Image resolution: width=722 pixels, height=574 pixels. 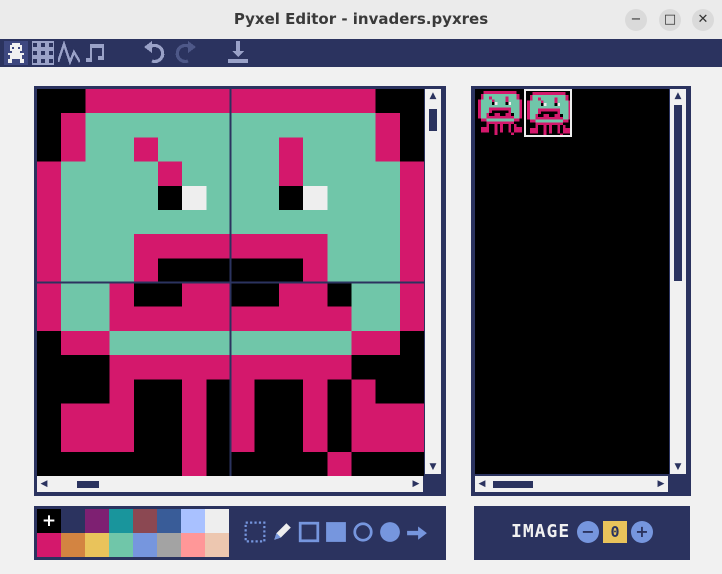 I want to click on scroll-down-arrow-icon: ▼, so click(x=678, y=467).